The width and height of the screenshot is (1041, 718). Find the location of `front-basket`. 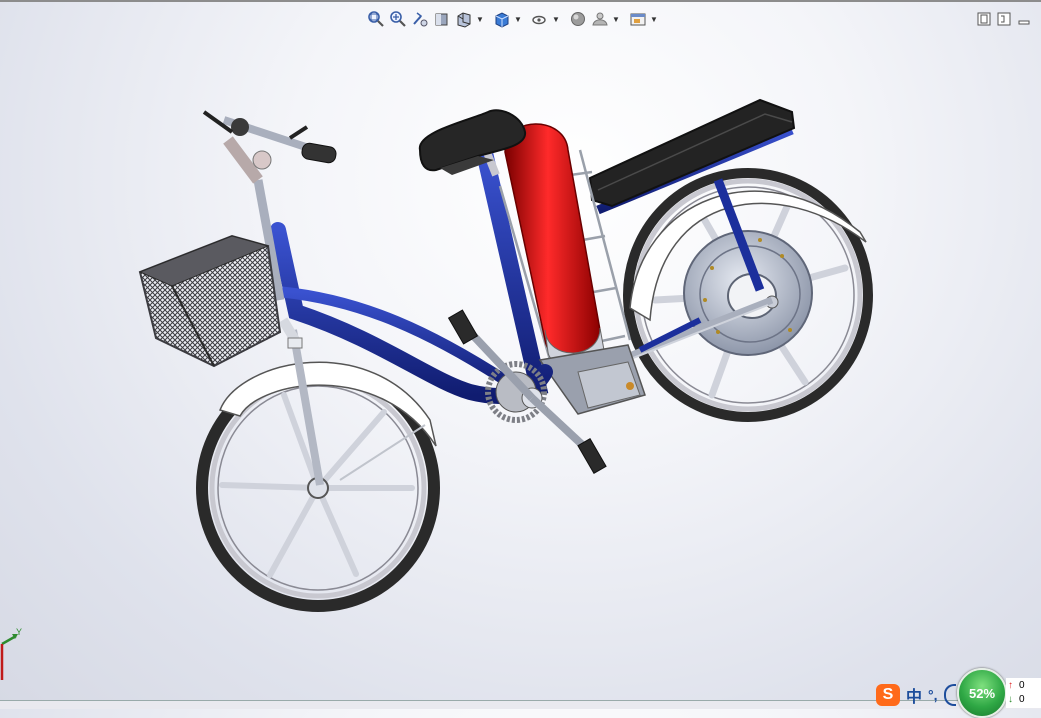

front-basket is located at coordinates (210, 301).